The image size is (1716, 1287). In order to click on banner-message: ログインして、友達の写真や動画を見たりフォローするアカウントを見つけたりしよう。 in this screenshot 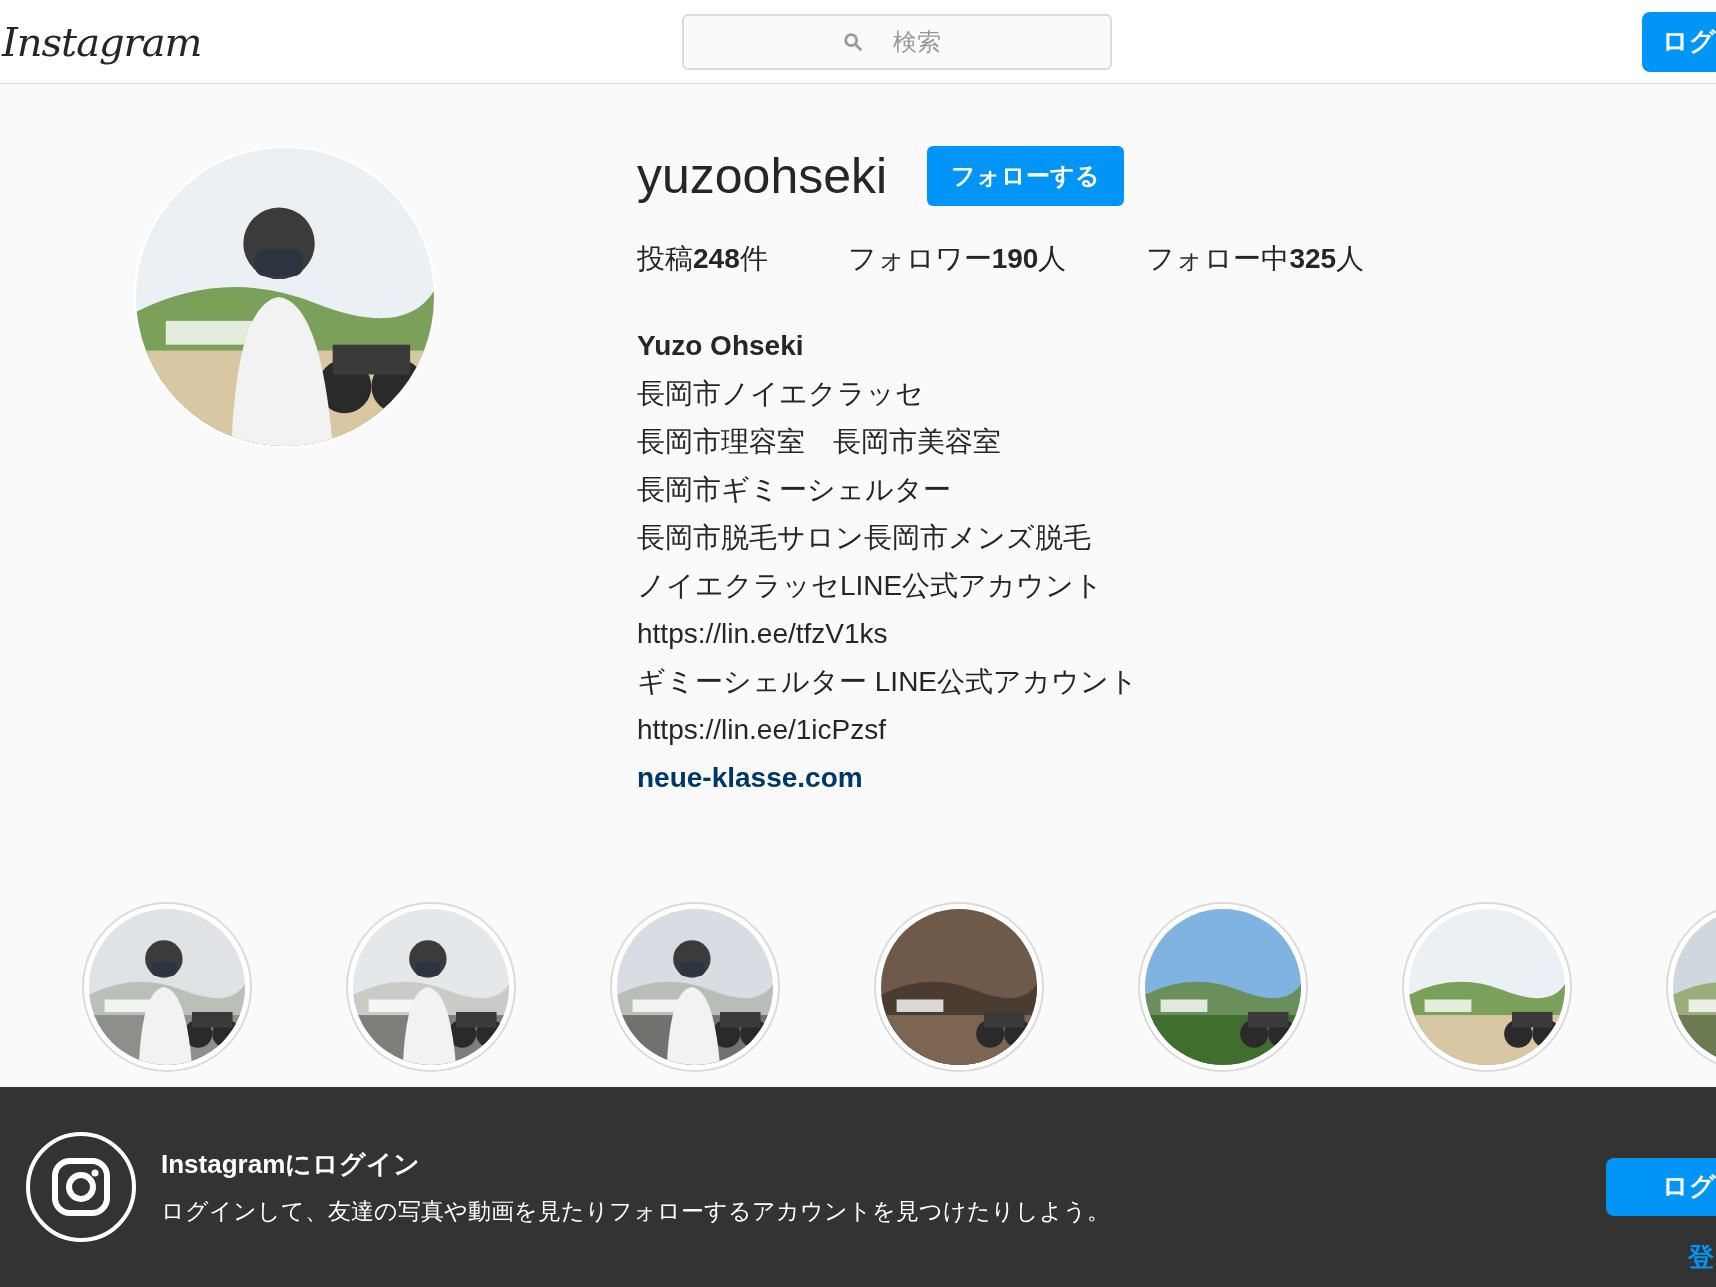, I will do `click(635, 1212)`.